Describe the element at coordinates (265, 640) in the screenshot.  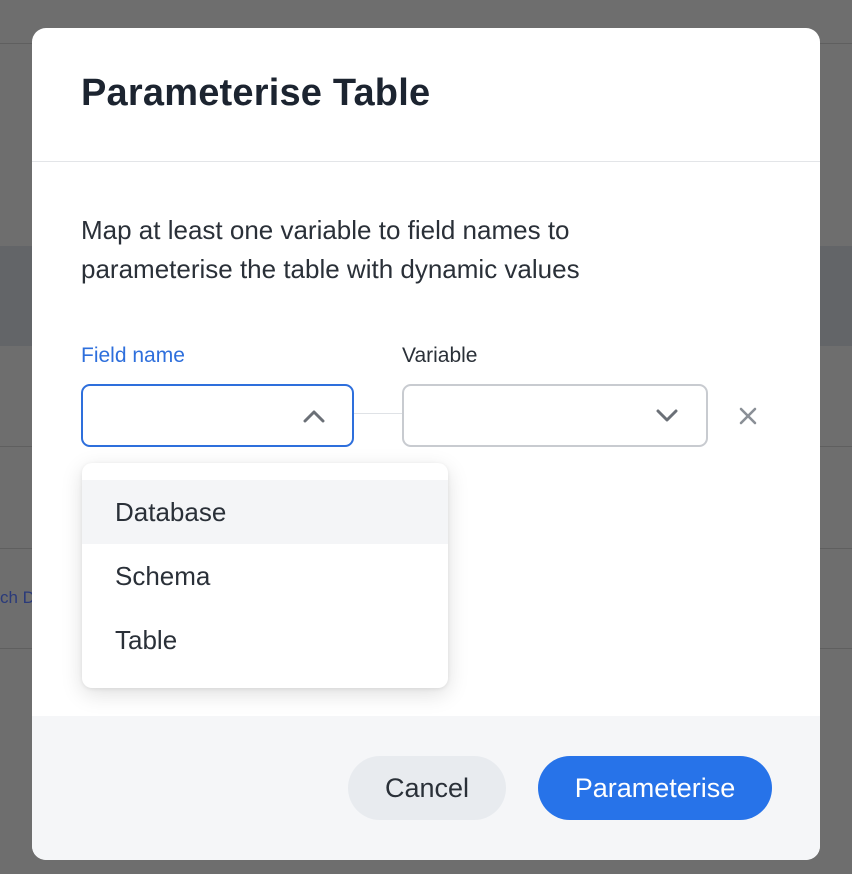
I see `dropdown-option-table: Table` at that location.